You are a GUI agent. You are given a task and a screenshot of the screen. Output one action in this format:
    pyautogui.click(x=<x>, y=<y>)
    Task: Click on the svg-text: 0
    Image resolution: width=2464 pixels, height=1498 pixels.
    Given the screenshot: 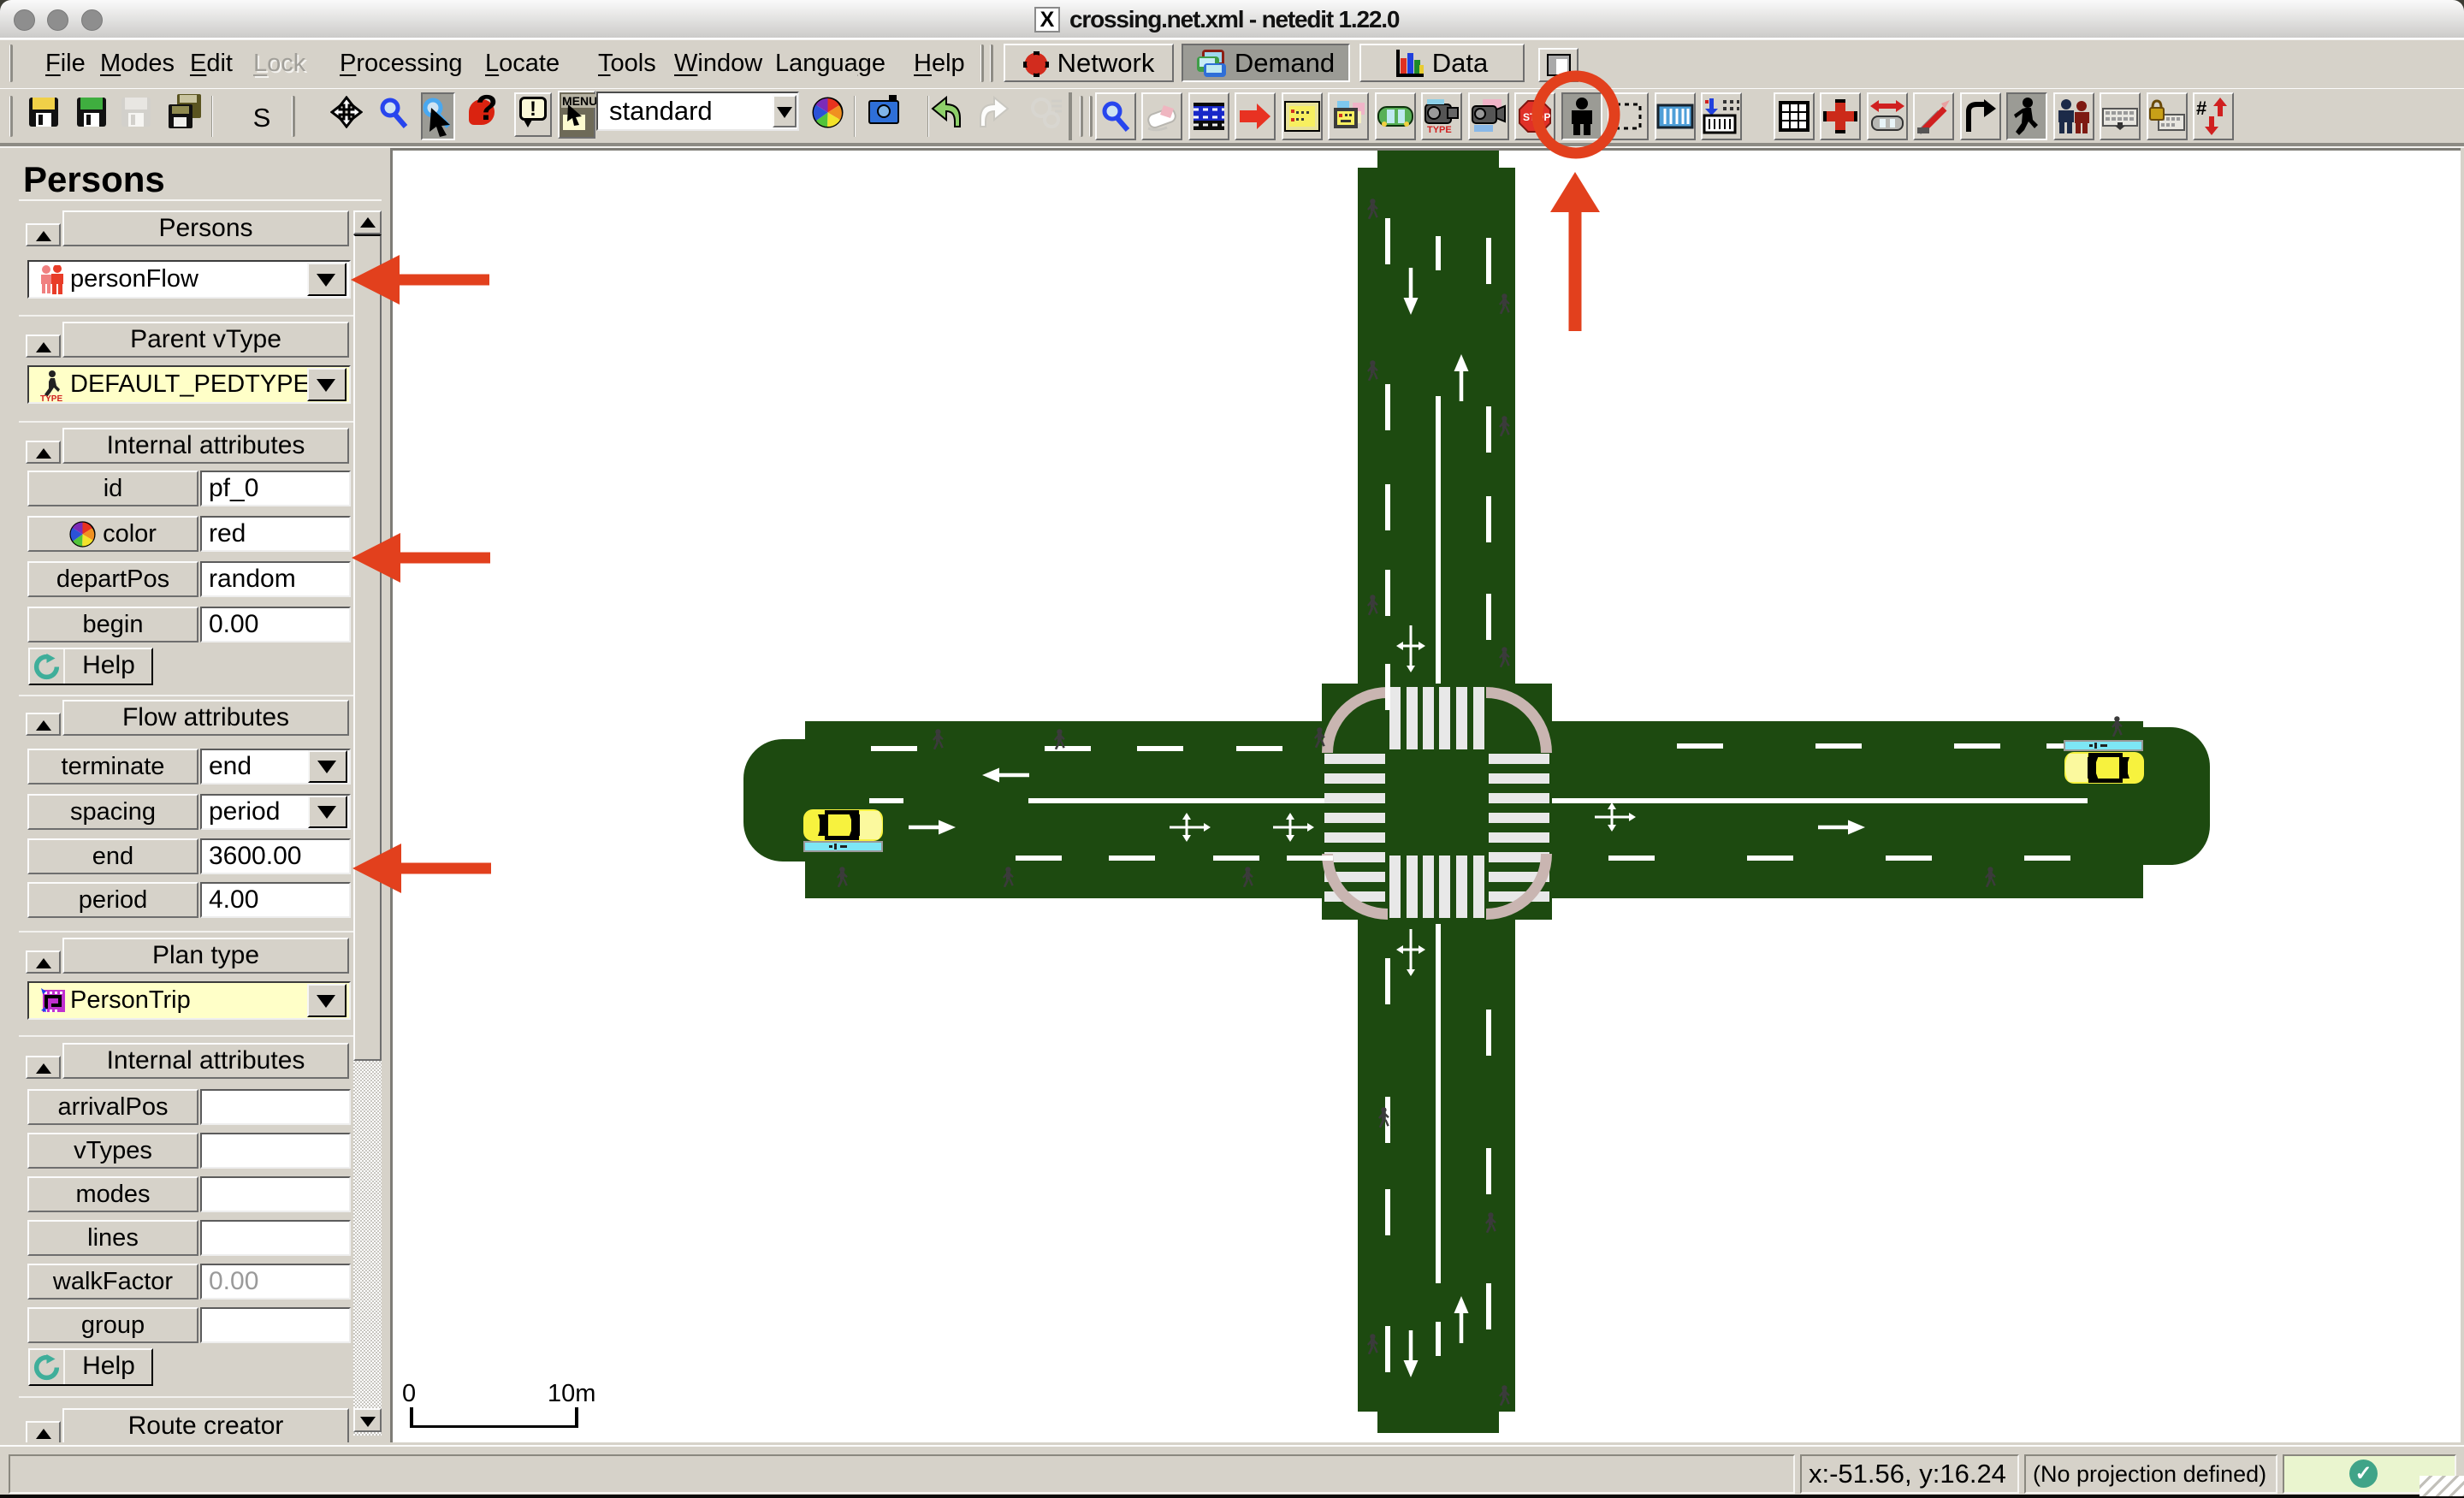 What is the action you would take?
    pyautogui.click(x=409, y=1393)
    